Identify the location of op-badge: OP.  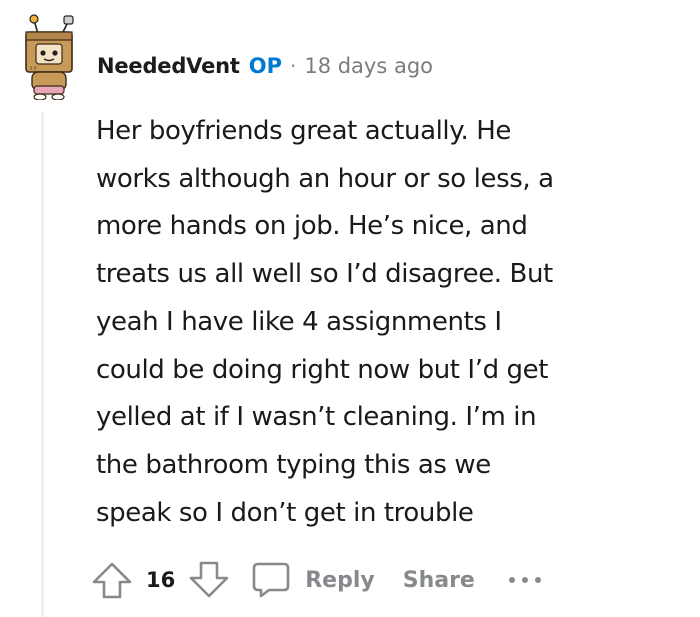
(265, 66).